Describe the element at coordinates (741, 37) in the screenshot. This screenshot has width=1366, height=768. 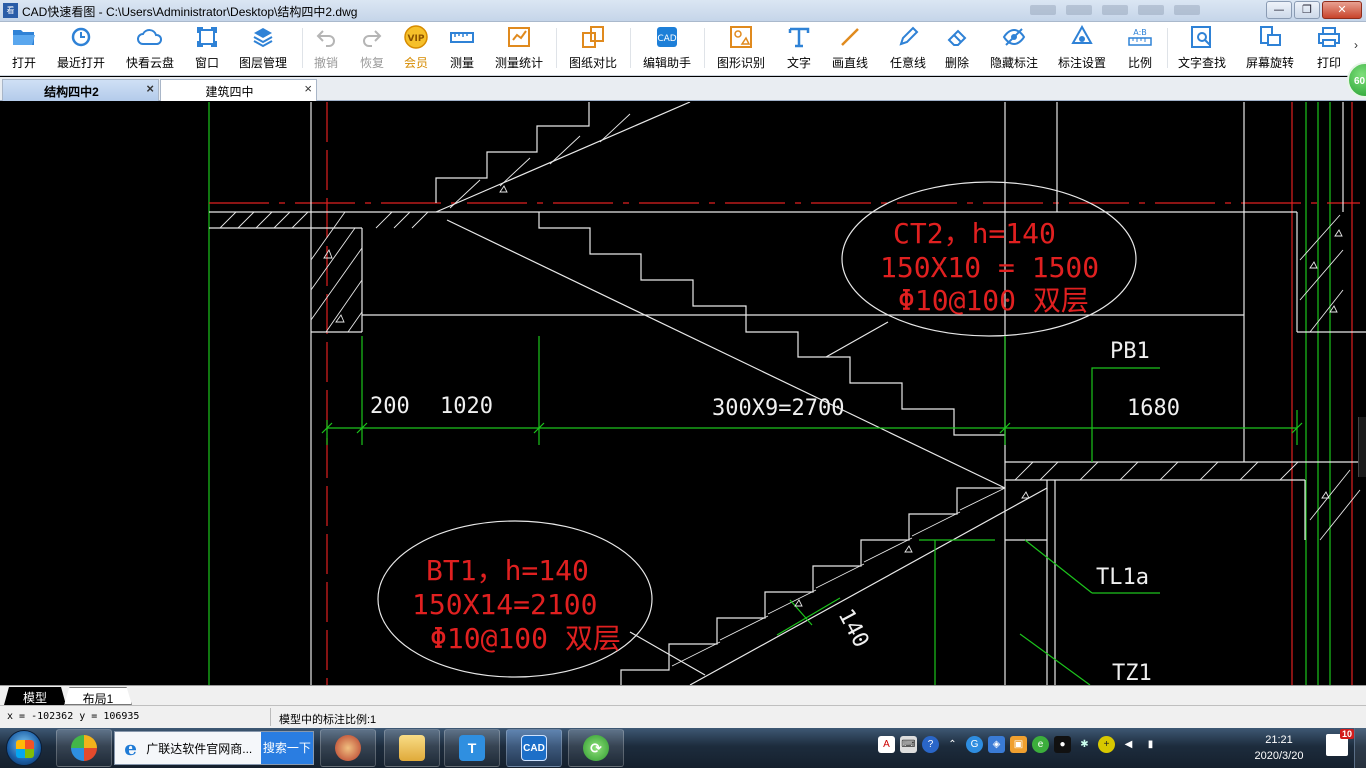
I see `shape-recognize-icon` at that location.